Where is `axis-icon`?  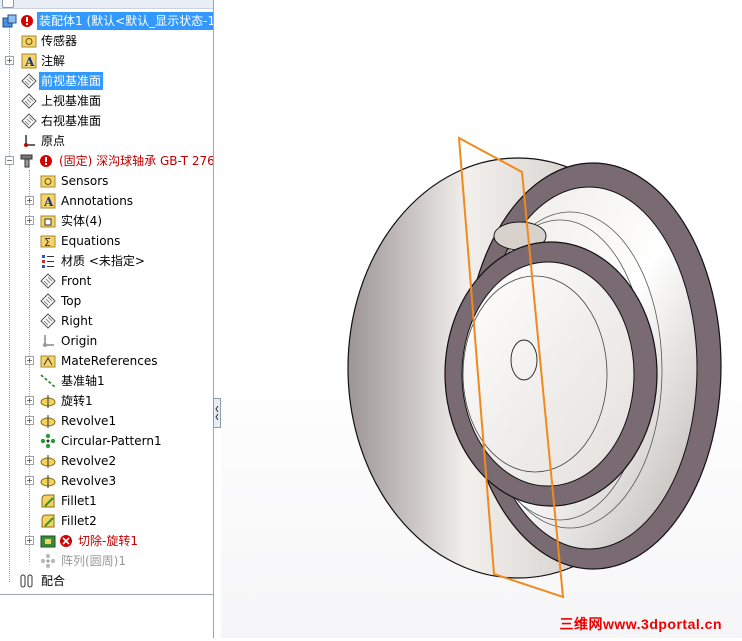 axis-icon is located at coordinates (48, 381).